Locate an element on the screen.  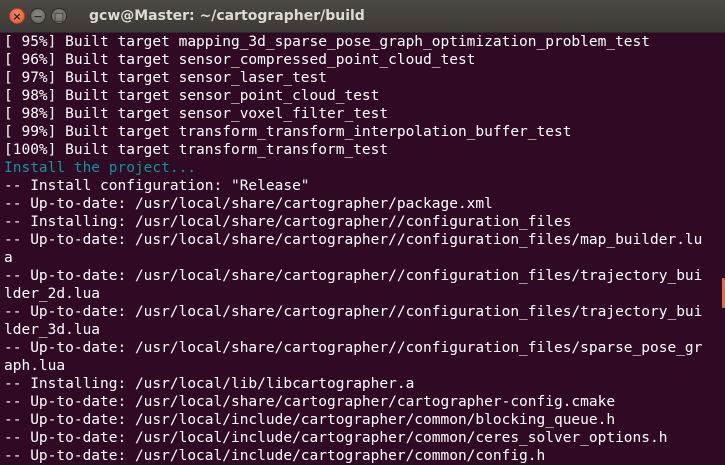
maximize-icon: □ is located at coordinates (59, 16).